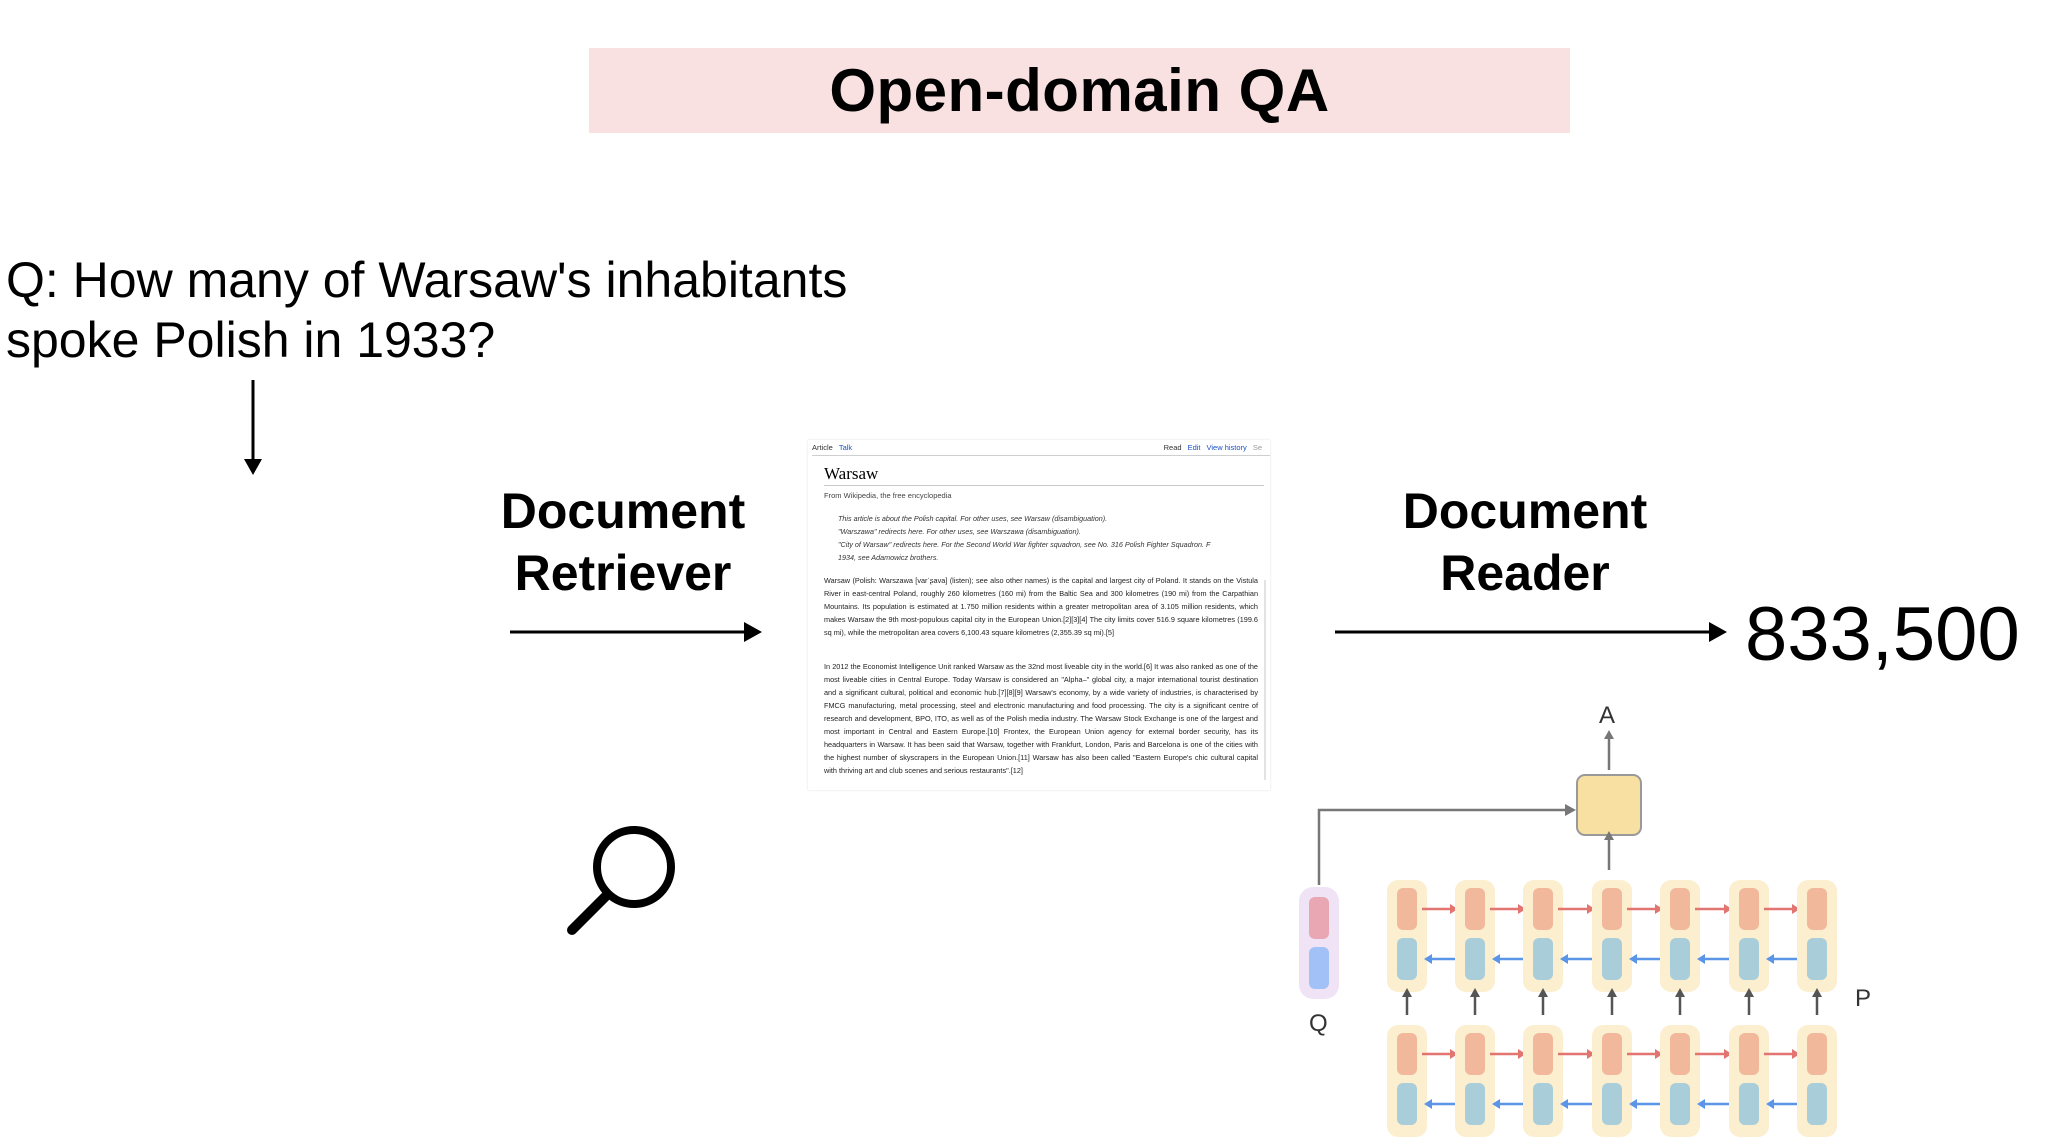  Describe the element at coordinates (1319, 918) in the screenshot. I see `question-state-top` at that location.